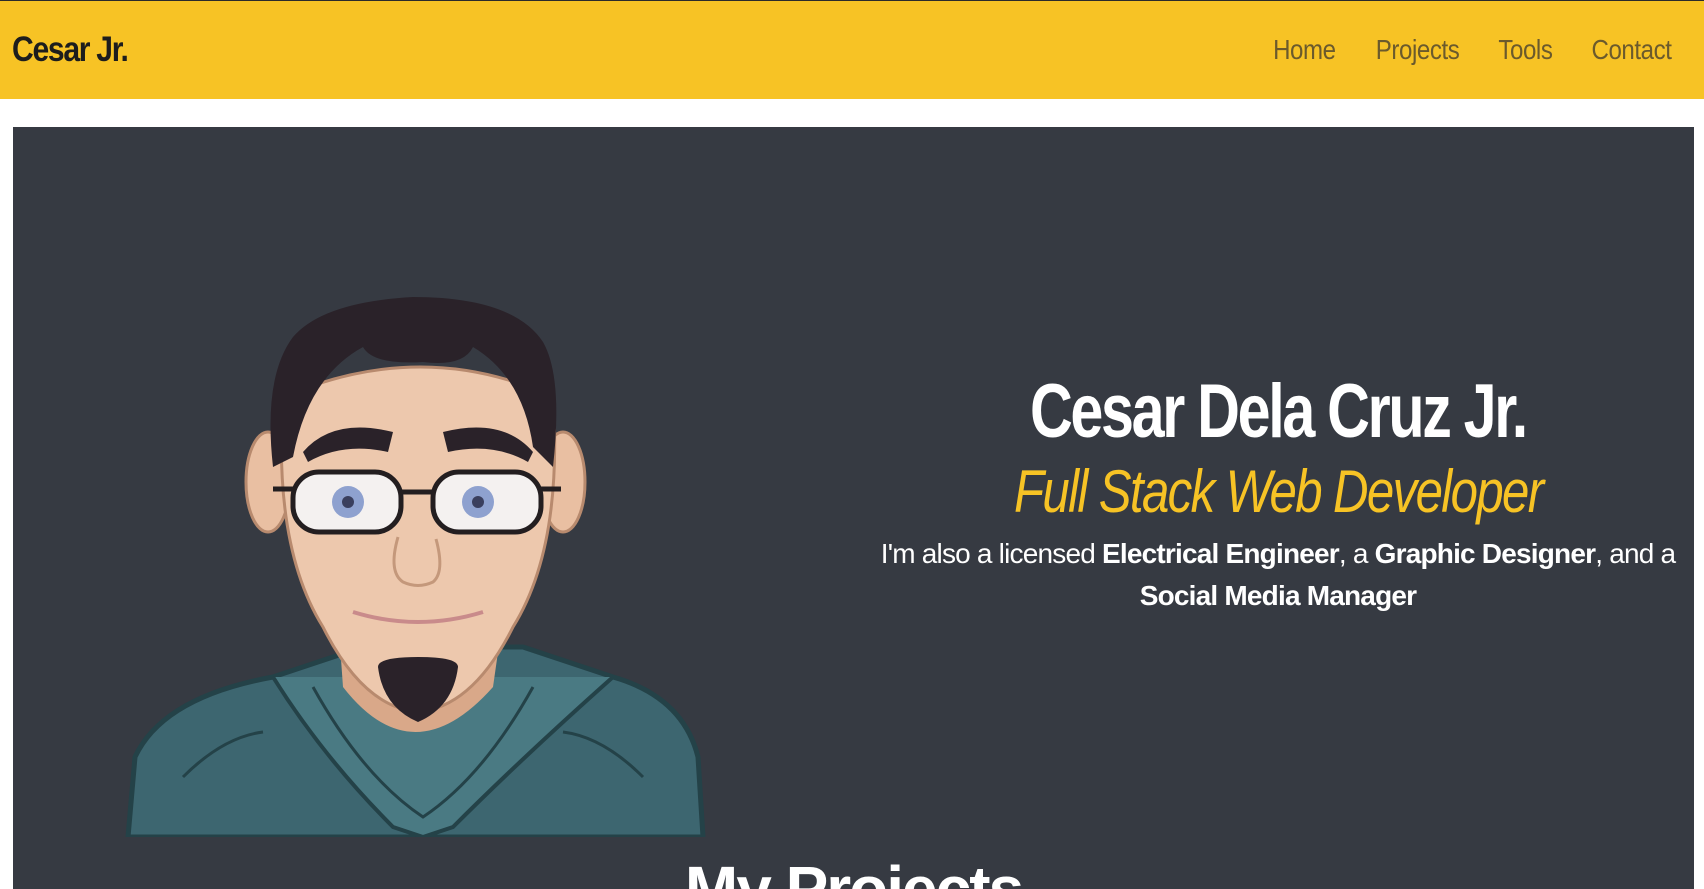 This screenshot has height=889, width=1704. What do you see at coordinates (1356, 553) in the screenshot?
I see `desc-separator: , a` at bounding box center [1356, 553].